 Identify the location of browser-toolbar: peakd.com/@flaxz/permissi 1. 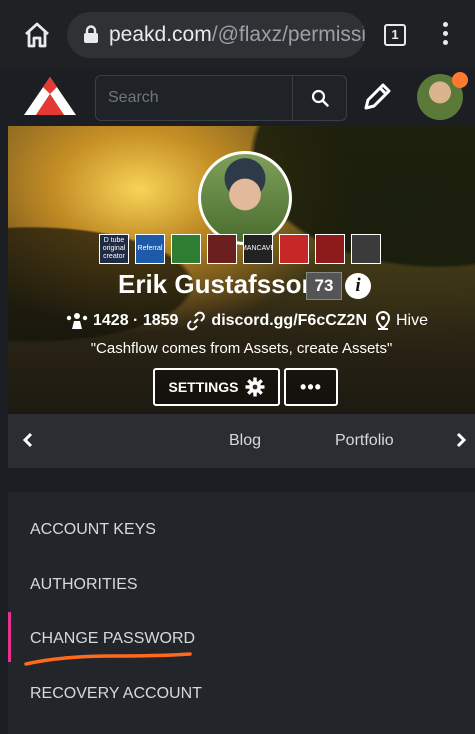
(237, 34).